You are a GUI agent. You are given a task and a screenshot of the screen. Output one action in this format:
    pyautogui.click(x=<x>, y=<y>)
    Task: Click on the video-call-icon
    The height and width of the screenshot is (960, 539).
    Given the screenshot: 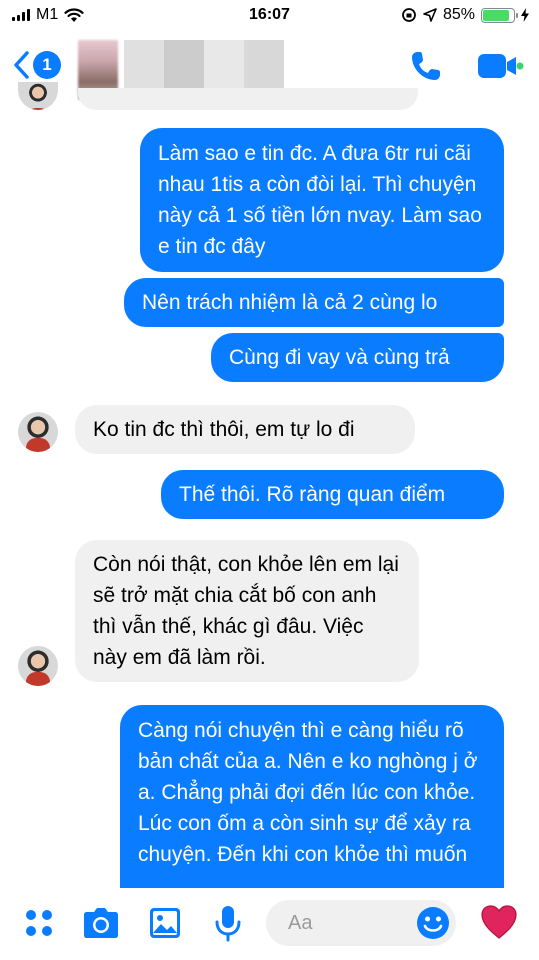 What is the action you would take?
    pyautogui.click(x=500, y=66)
    